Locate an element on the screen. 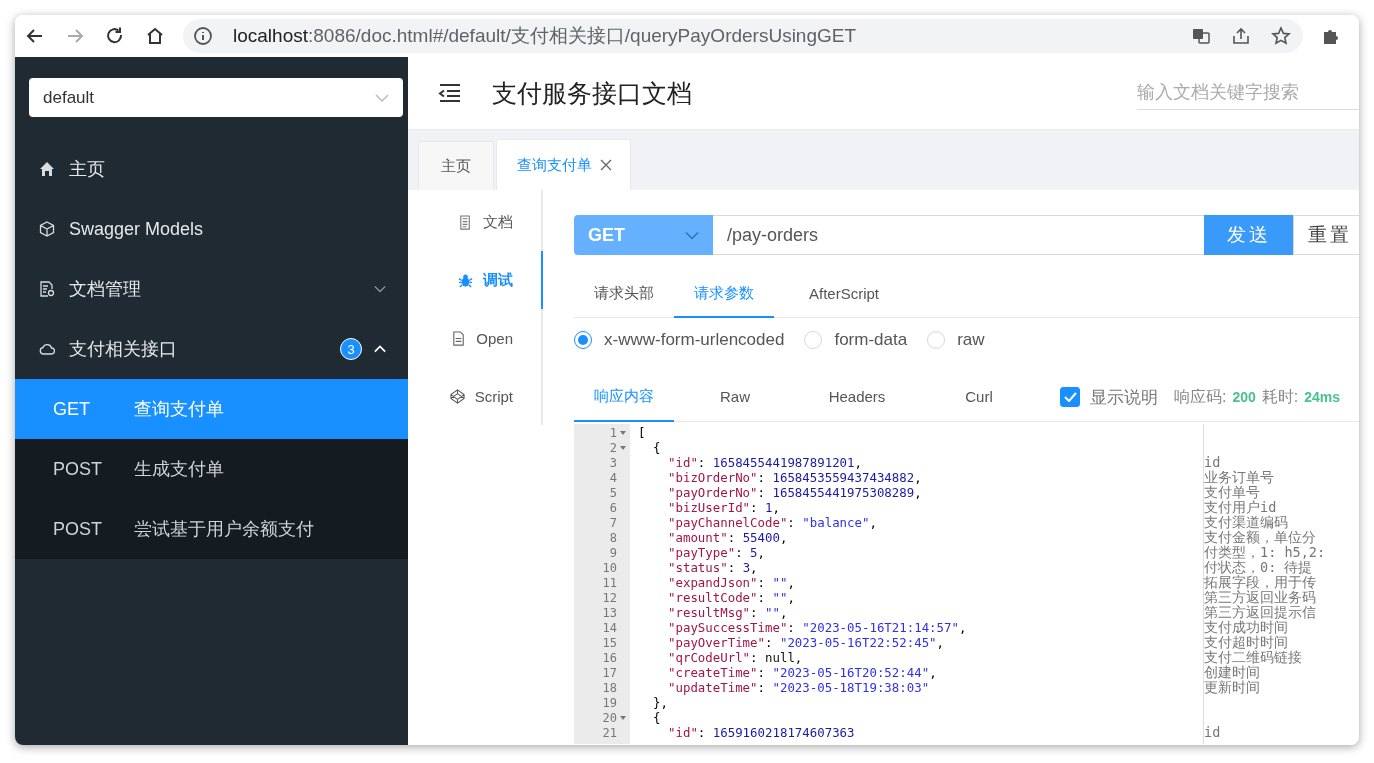 Image resolution: width=1374 pixels, height=763 pixels. status-label: 响应码: is located at coordinates (1200, 396).